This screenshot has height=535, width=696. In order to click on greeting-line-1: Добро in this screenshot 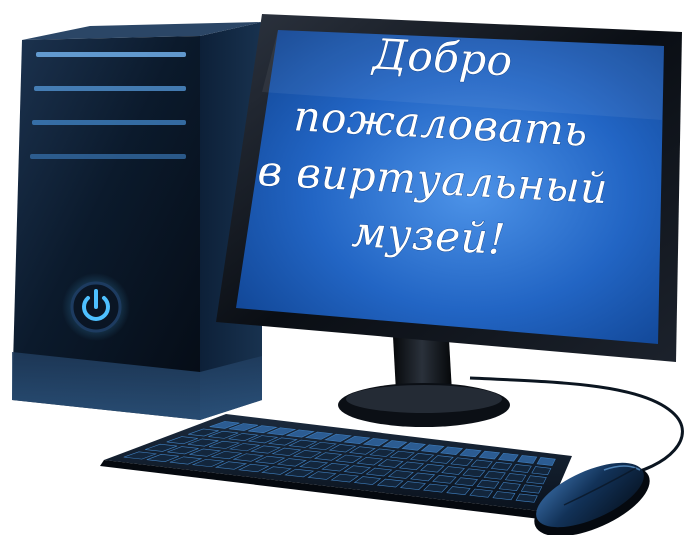, I will do `click(442, 57)`.